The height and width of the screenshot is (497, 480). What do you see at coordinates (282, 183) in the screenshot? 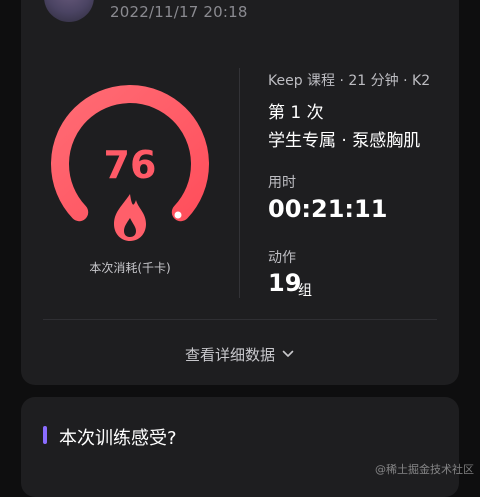
I see `duration-label: 用时` at bounding box center [282, 183].